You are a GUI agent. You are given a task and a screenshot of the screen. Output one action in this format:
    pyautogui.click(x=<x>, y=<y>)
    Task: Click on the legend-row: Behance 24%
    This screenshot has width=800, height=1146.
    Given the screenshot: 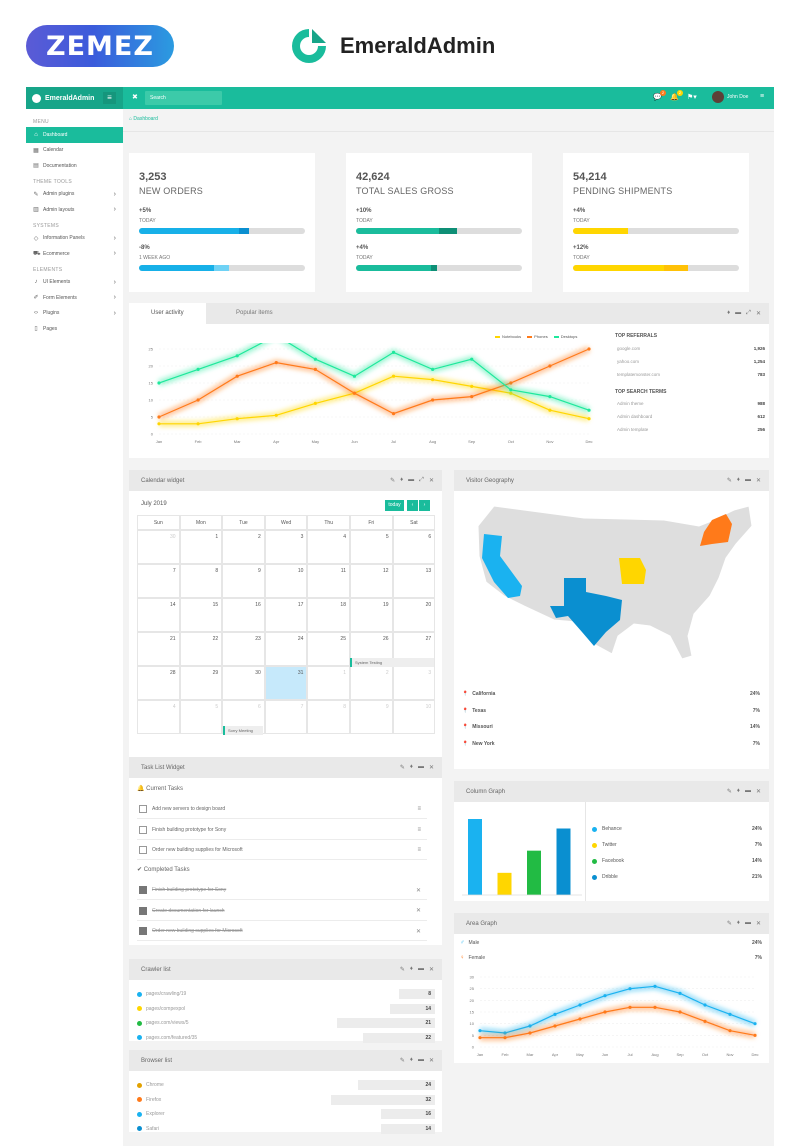 What is the action you would take?
    pyautogui.click(x=677, y=829)
    